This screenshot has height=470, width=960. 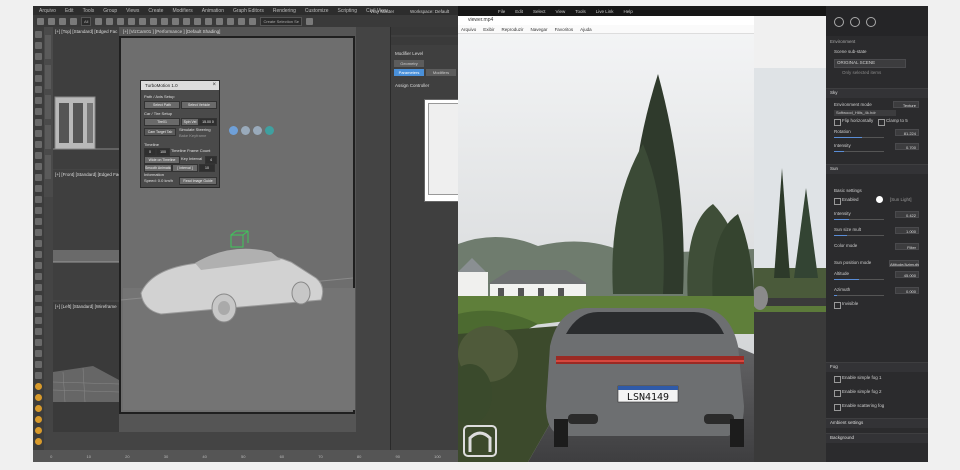 I want to click on material-editor-icon, so click(x=231, y=21).